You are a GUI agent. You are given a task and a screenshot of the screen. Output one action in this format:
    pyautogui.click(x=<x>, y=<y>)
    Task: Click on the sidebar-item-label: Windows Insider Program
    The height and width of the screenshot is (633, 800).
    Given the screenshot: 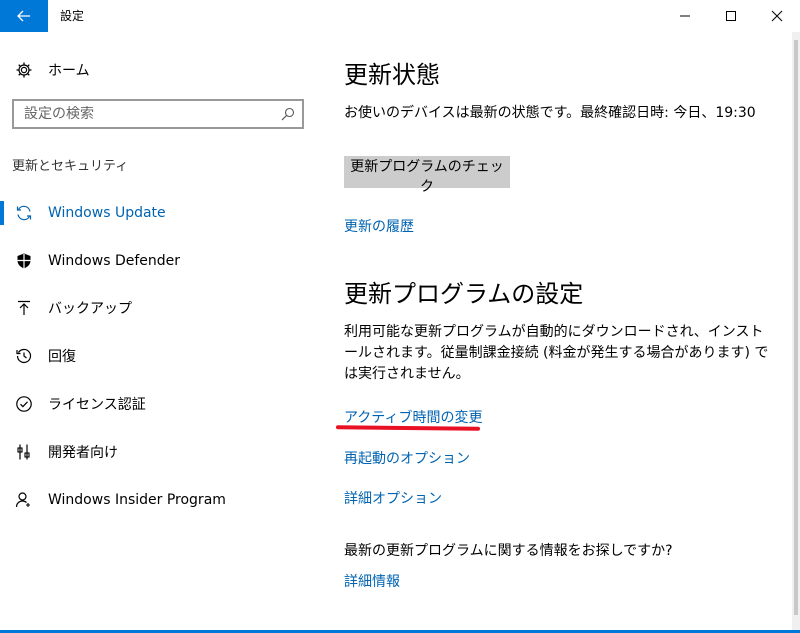 What is the action you would take?
    pyautogui.click(x=137, y=500)
    